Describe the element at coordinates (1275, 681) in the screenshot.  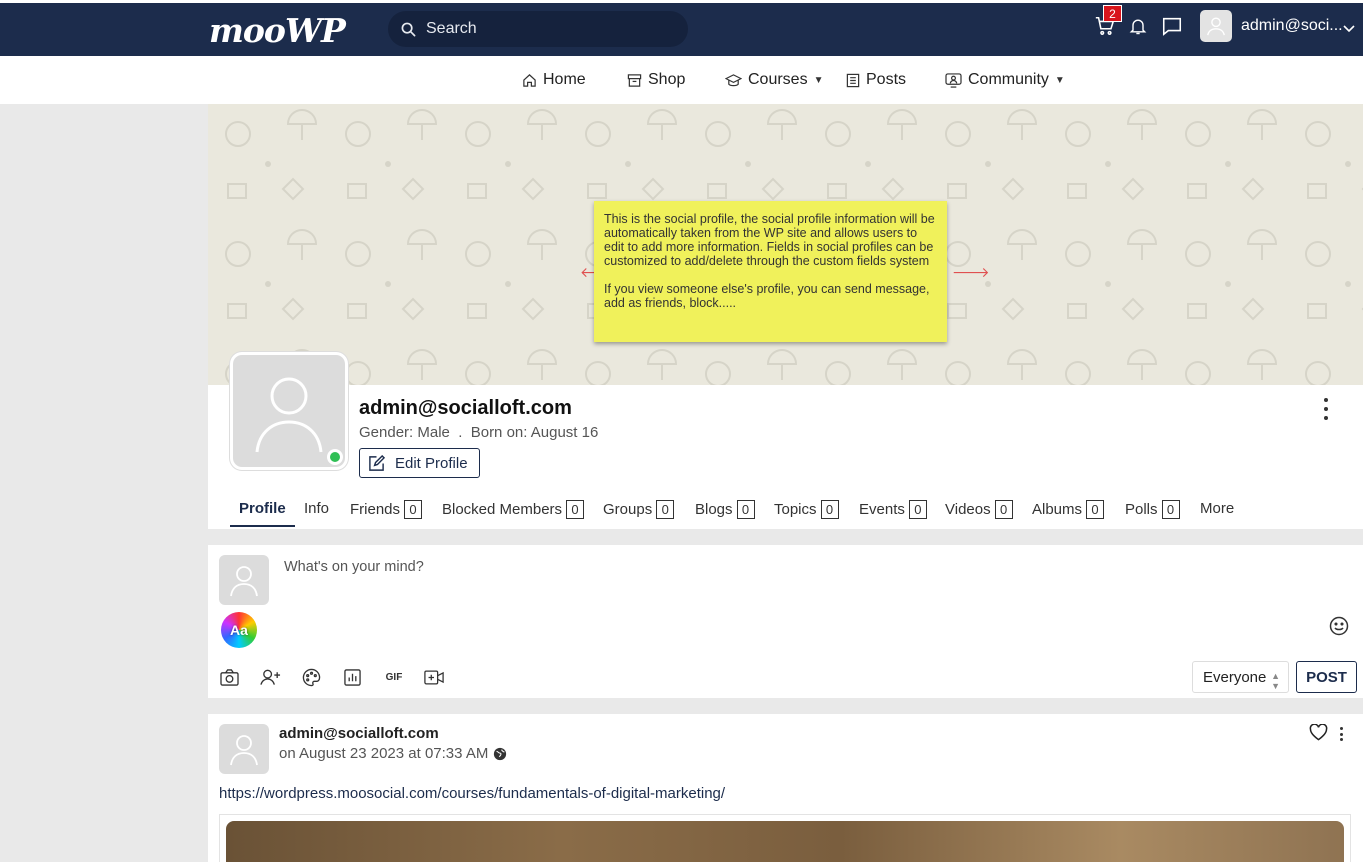
I see `select-caret-icon: ▲ ▼` at that location.